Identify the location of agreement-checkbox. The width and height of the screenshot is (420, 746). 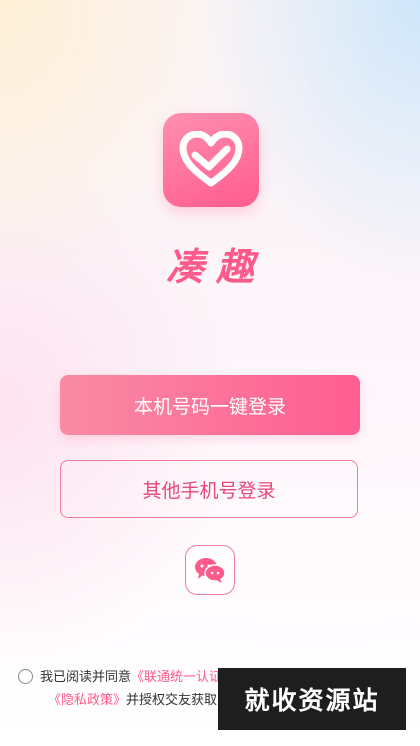
(25, 676).